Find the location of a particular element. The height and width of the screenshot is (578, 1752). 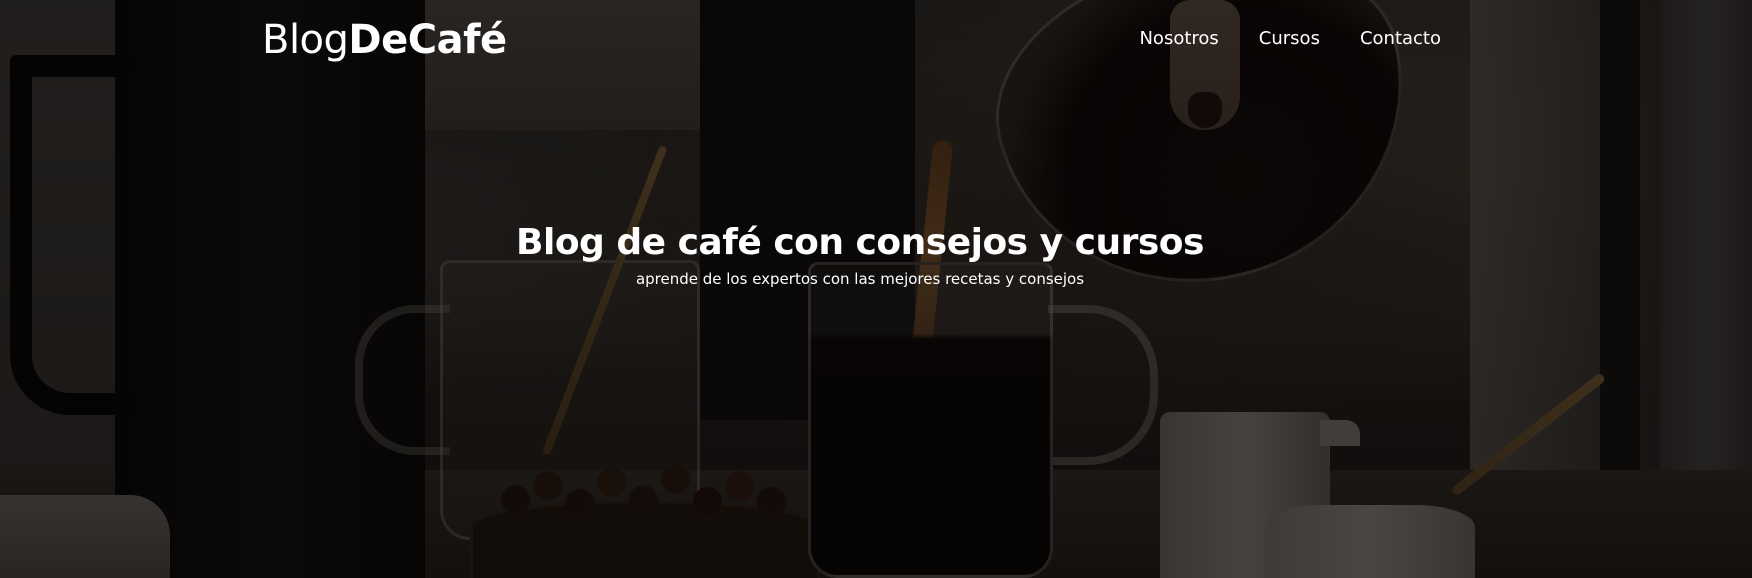

logo-text-bold: DeCafé is located at coordinates (427, 40).